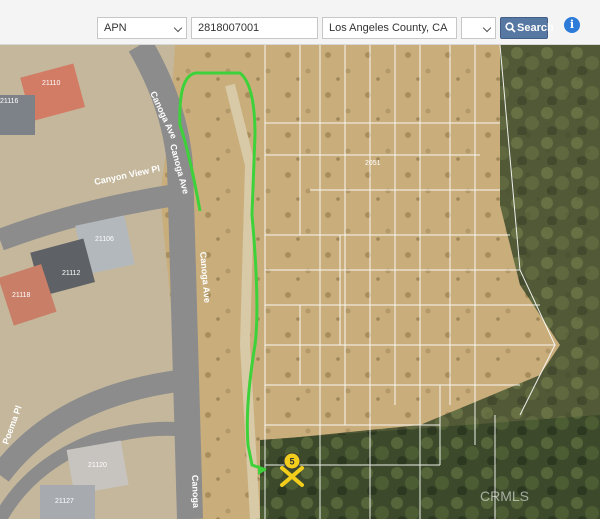 This screenshot has height=519, width=600. I want to click on search-label: Search, so click(535, 28).